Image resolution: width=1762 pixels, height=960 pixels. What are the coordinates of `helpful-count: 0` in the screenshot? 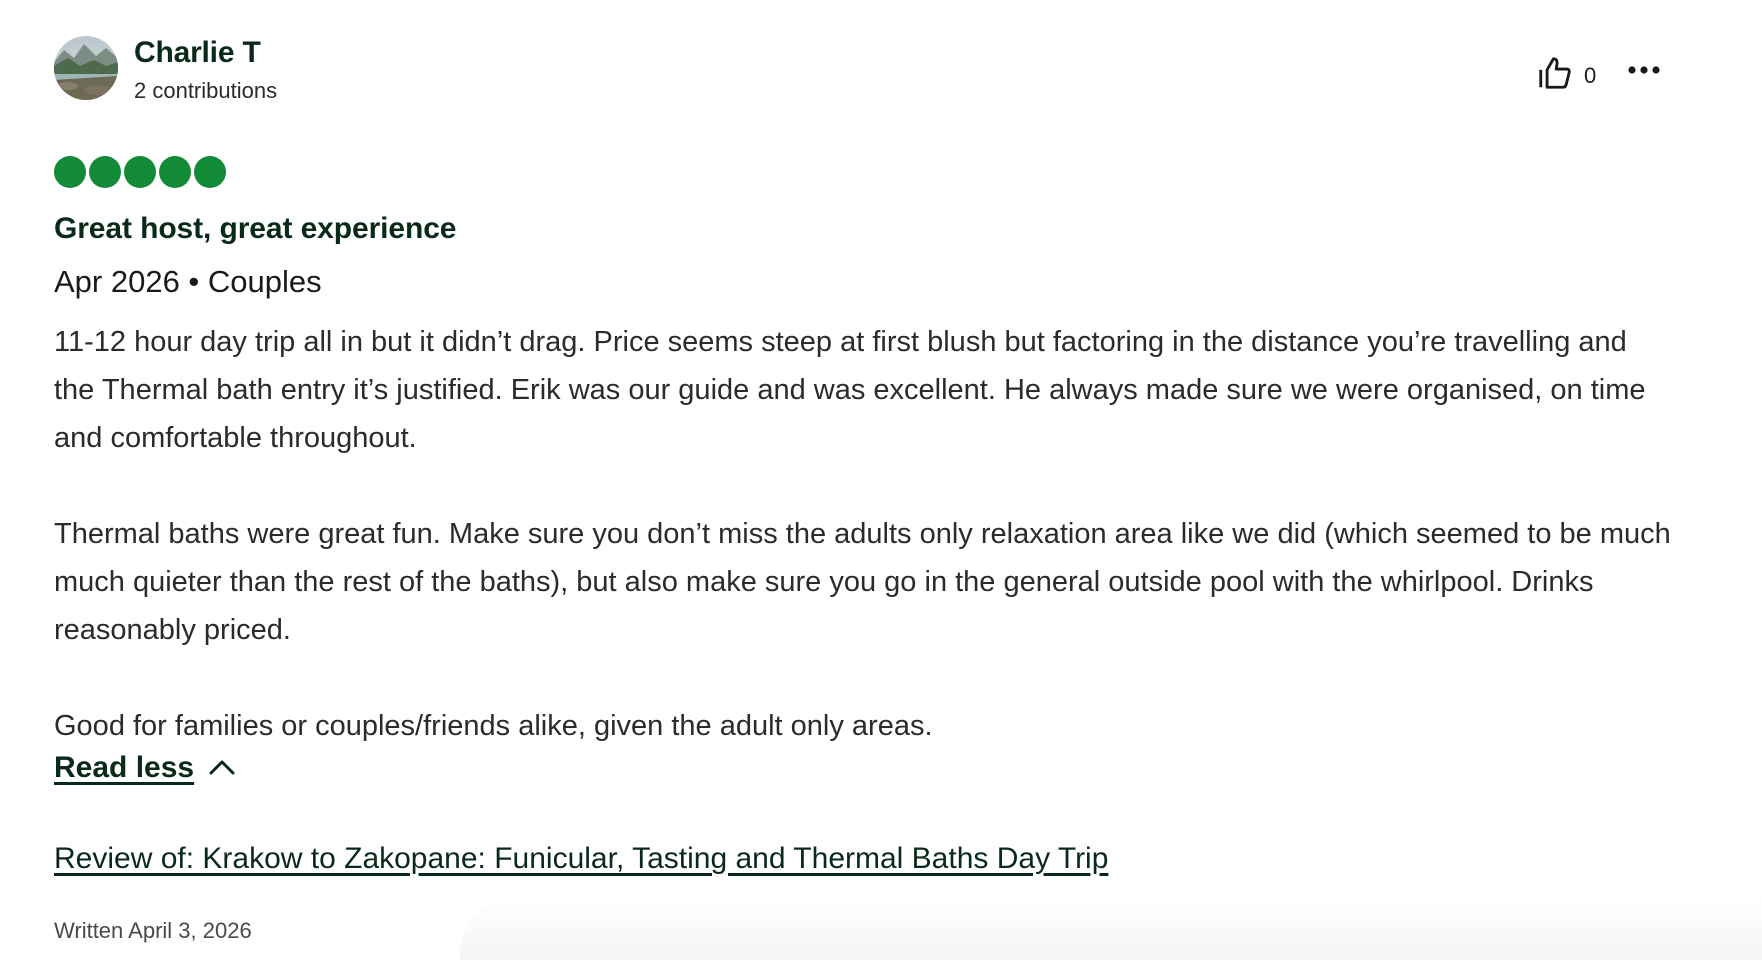 It's located at (1590, 75).